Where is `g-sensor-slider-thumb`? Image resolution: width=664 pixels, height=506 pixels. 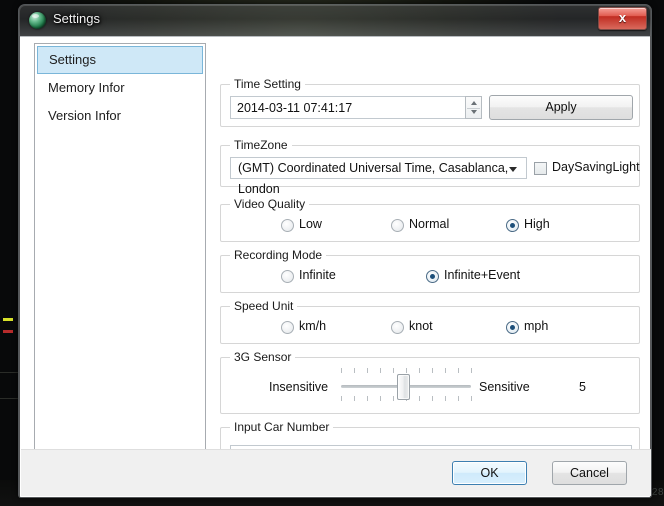
g-sensor-slider-thumb is located at coordinates (403, 387).